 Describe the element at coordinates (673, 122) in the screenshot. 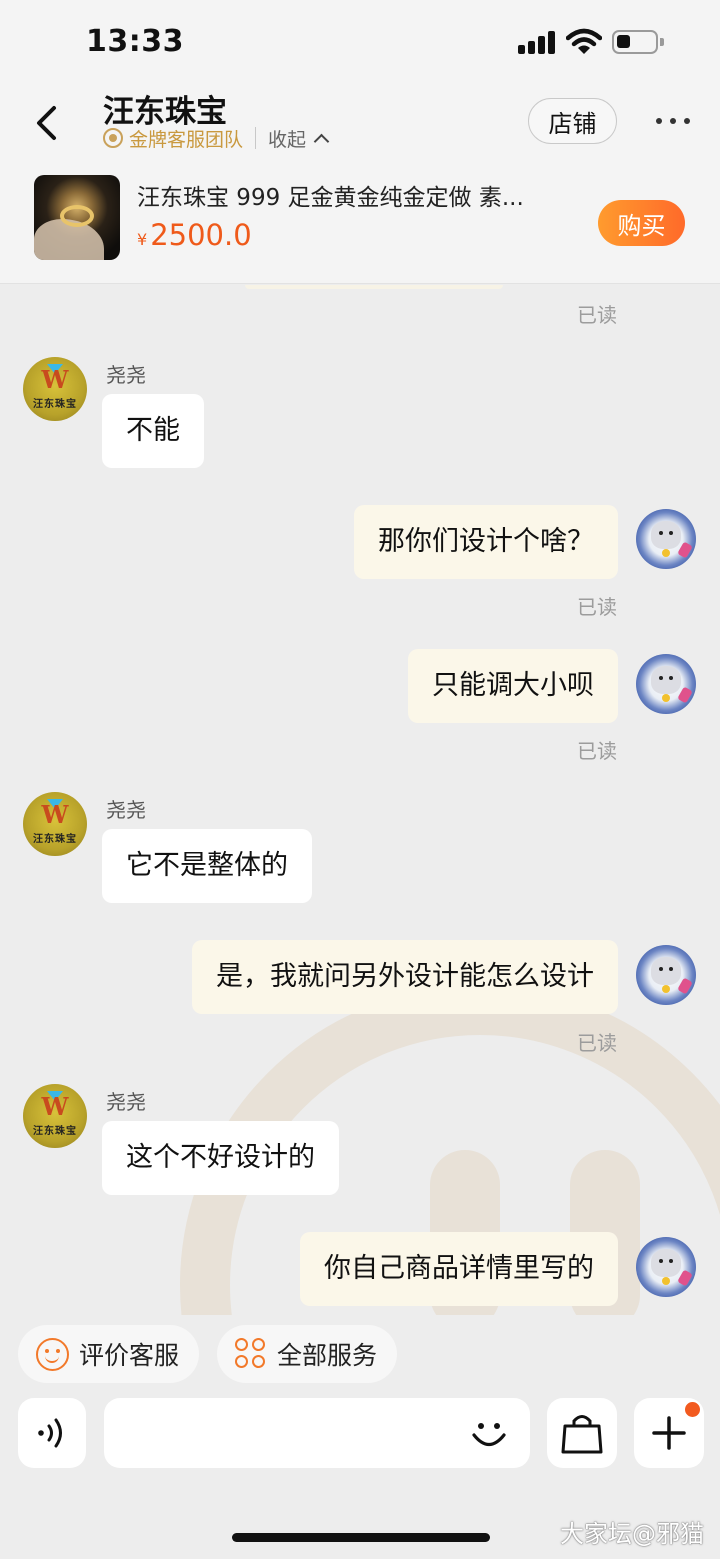

I see `more-options-icon` at that location.